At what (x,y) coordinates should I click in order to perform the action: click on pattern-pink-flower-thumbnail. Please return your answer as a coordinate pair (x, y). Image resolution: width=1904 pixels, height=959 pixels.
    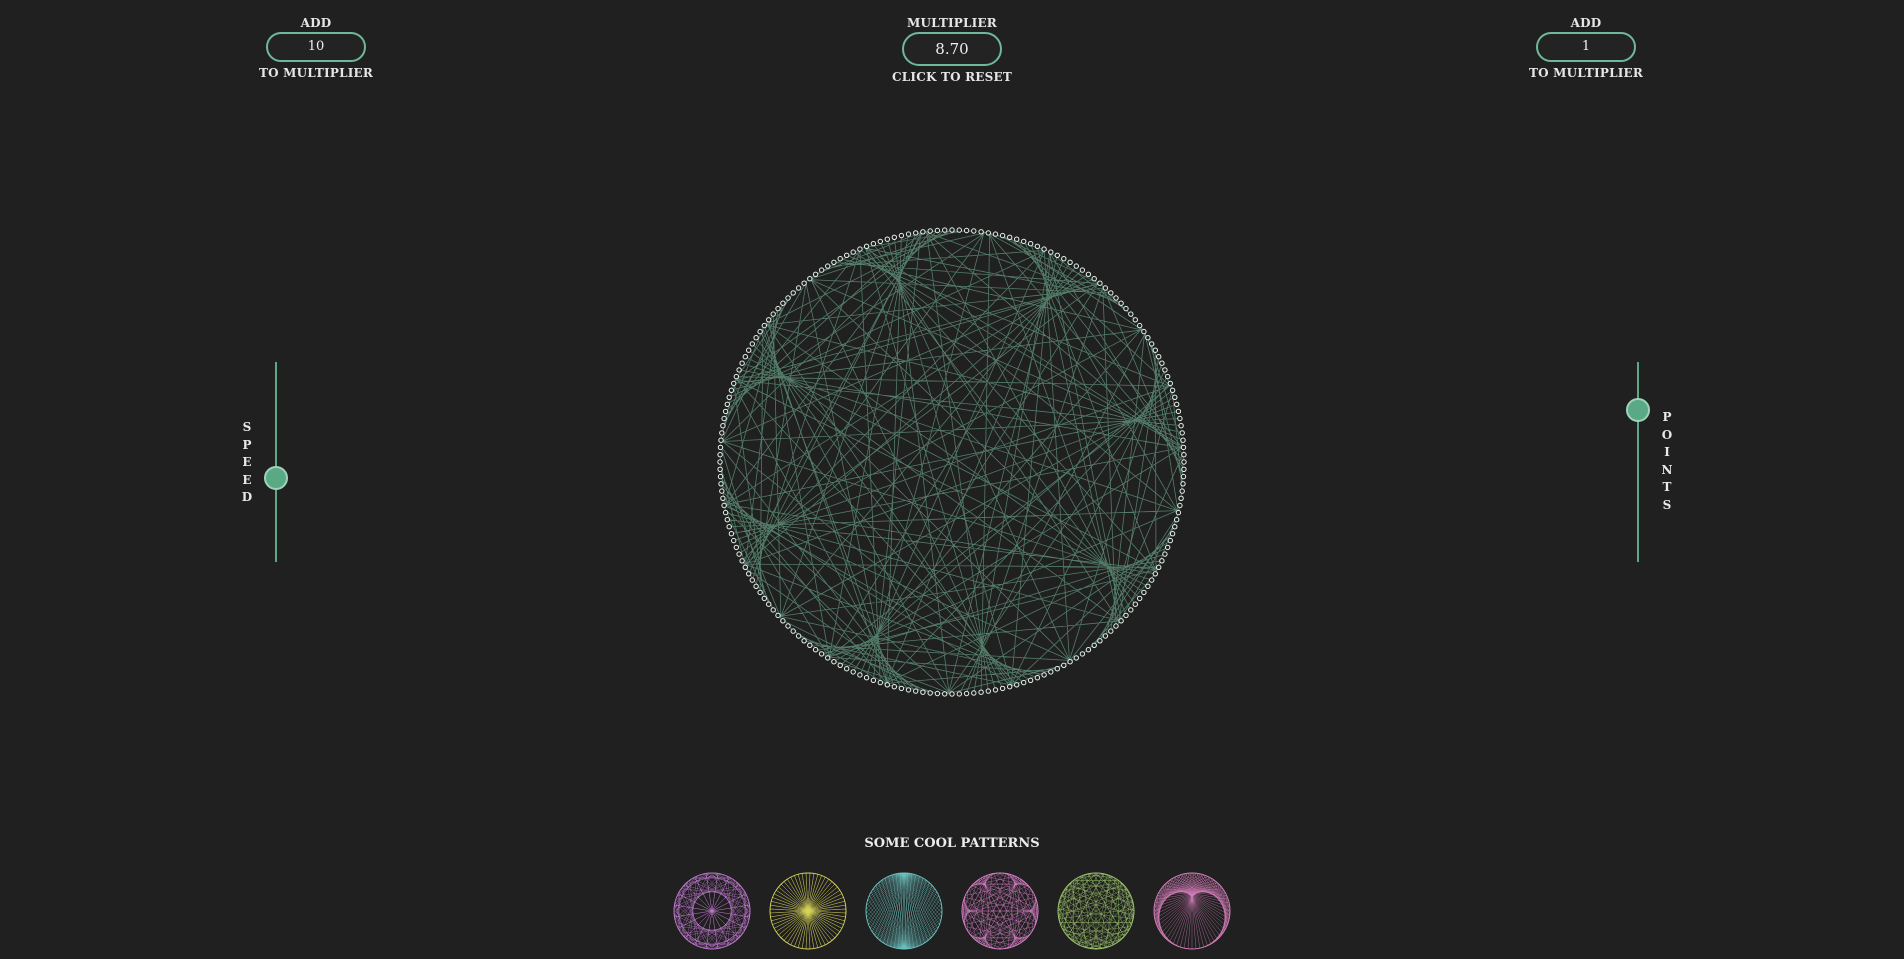
    Looking at the image, I should click on (1000, 911).